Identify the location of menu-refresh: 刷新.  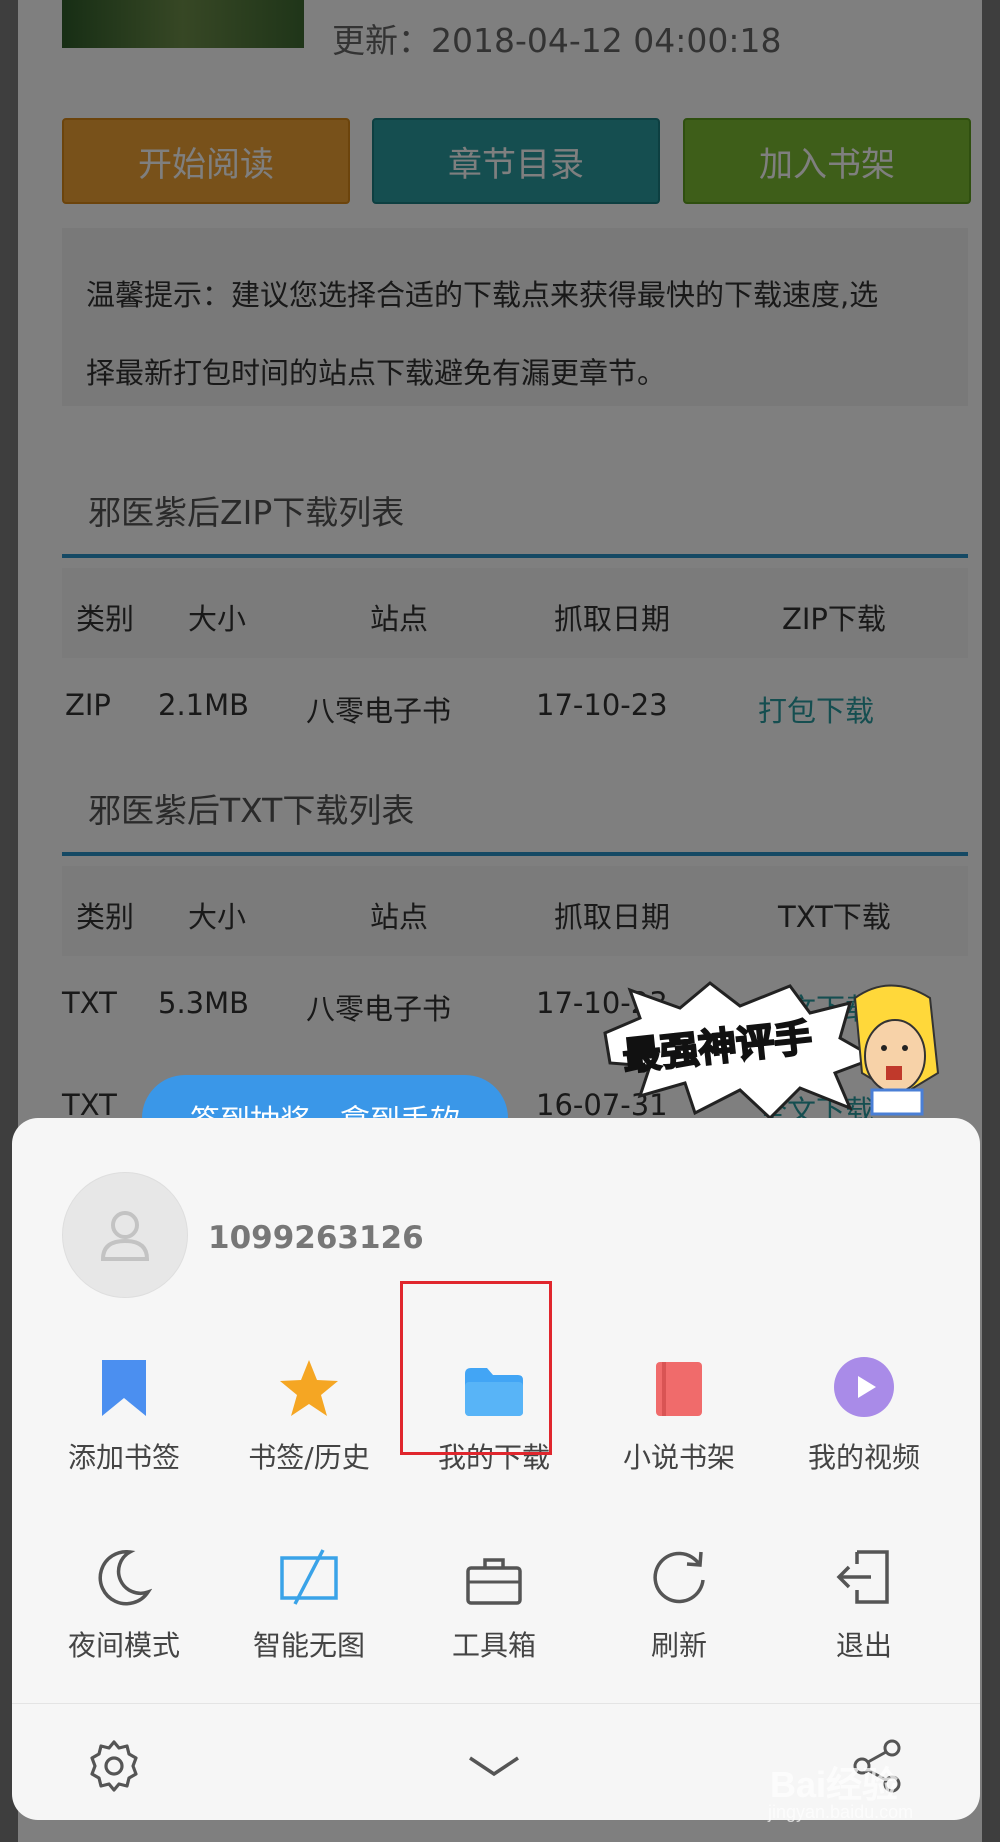
(679, 1600).